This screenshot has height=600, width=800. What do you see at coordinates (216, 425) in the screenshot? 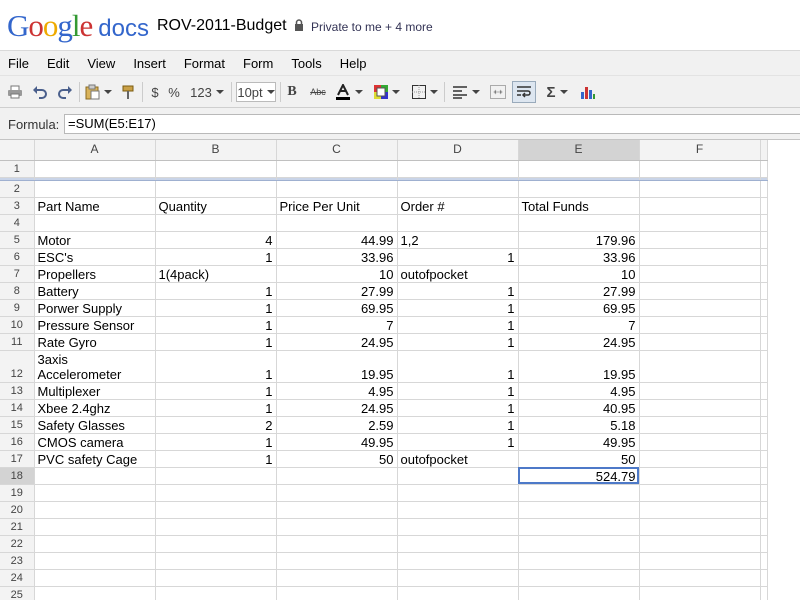
I see `cell-b15: 2` at bounding box center [216, 425].